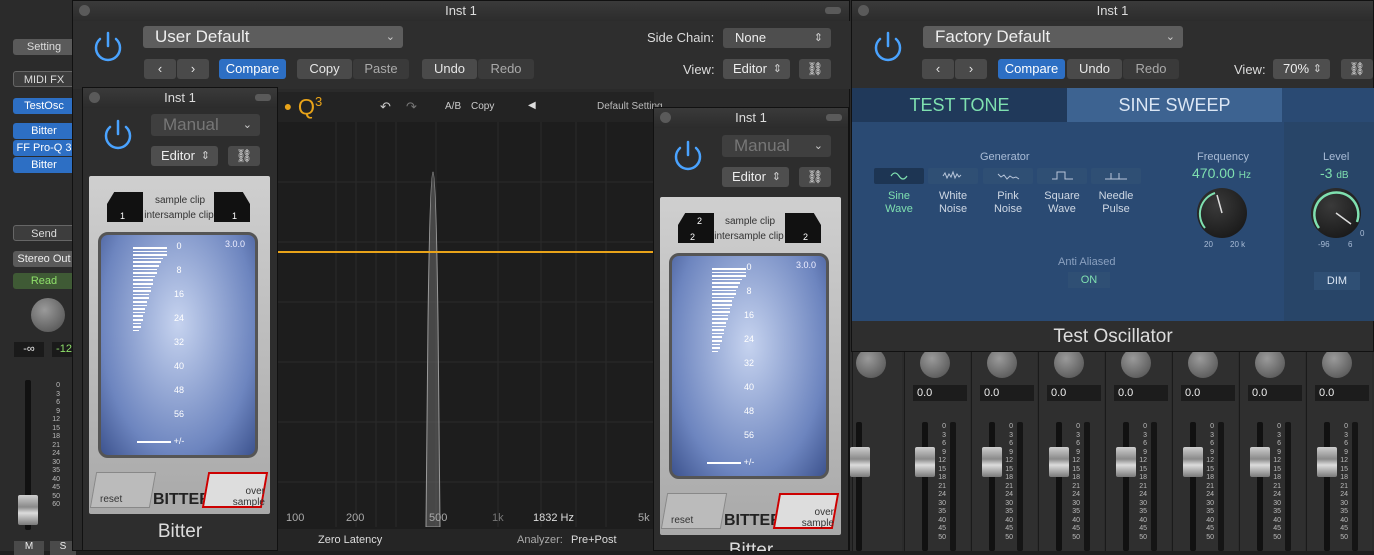 The width and height of the screenshot is (1374, 555). What do you see at coordinates (118, 135) in the screenshot?
I see `bitter-left-power-icon` at bounding box center [118, 135].